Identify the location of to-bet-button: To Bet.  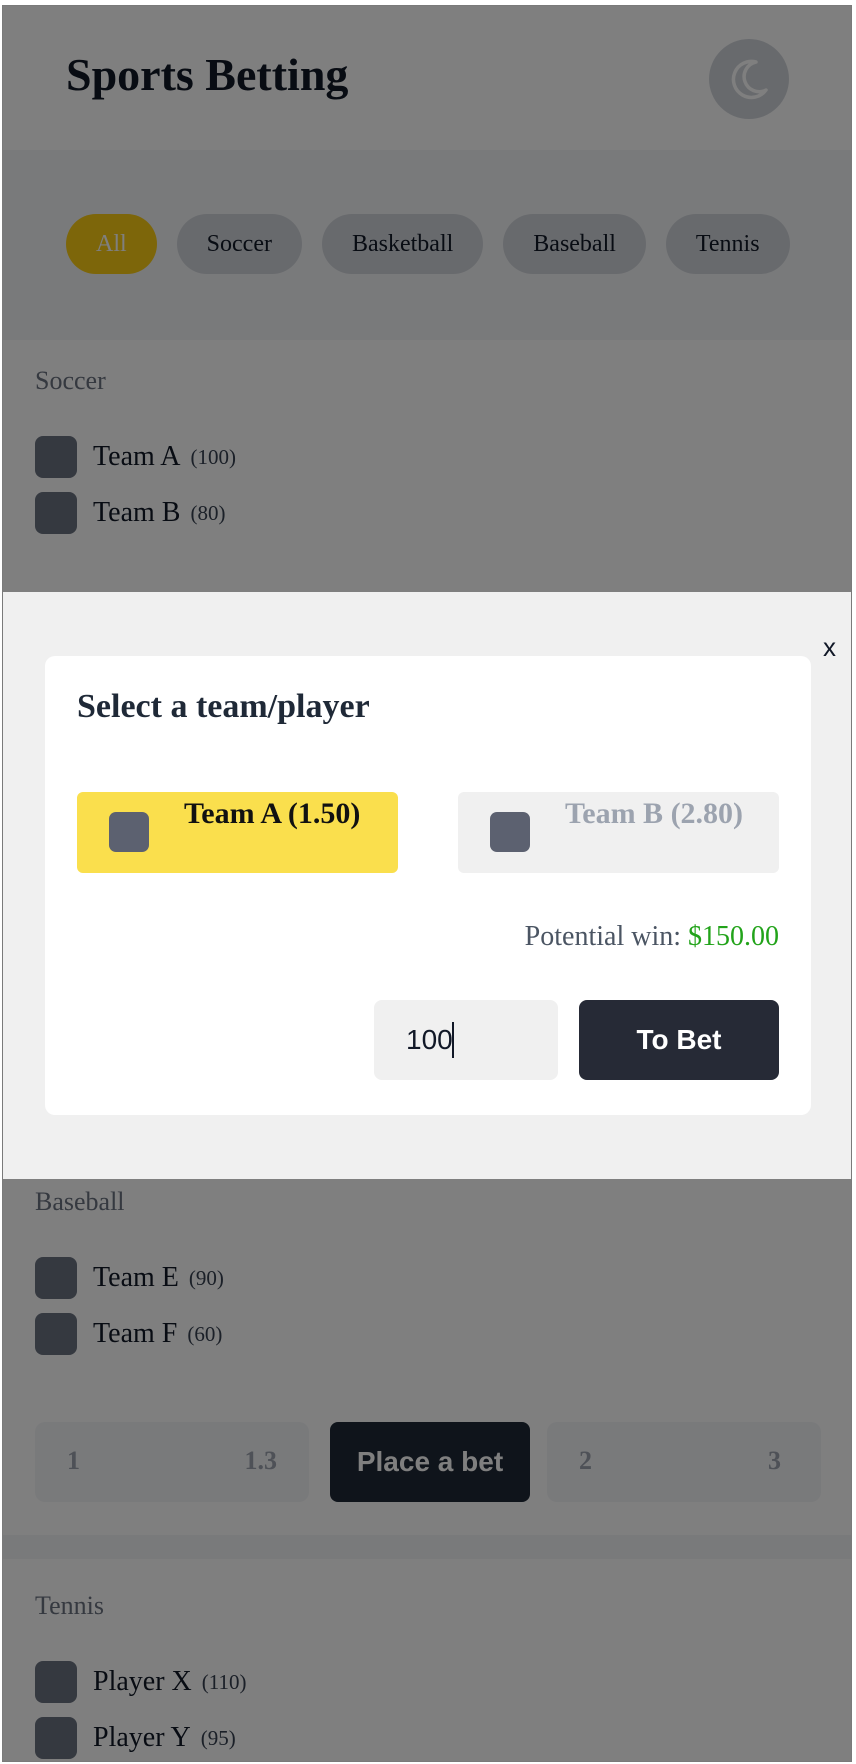
(679, 1040).